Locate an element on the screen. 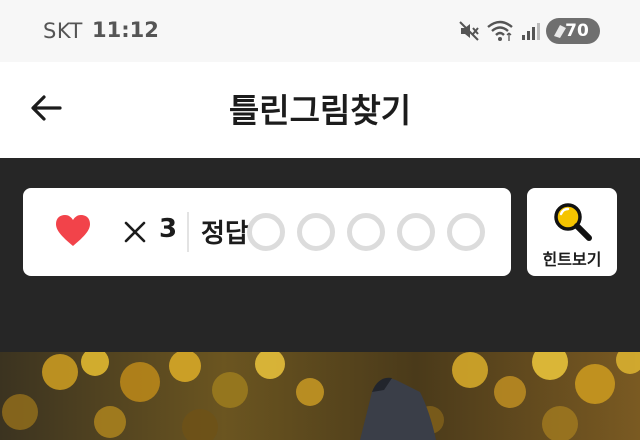 The height and width of the screenshot is (440, 640). answer-slots is located at coordinates (366, 232).